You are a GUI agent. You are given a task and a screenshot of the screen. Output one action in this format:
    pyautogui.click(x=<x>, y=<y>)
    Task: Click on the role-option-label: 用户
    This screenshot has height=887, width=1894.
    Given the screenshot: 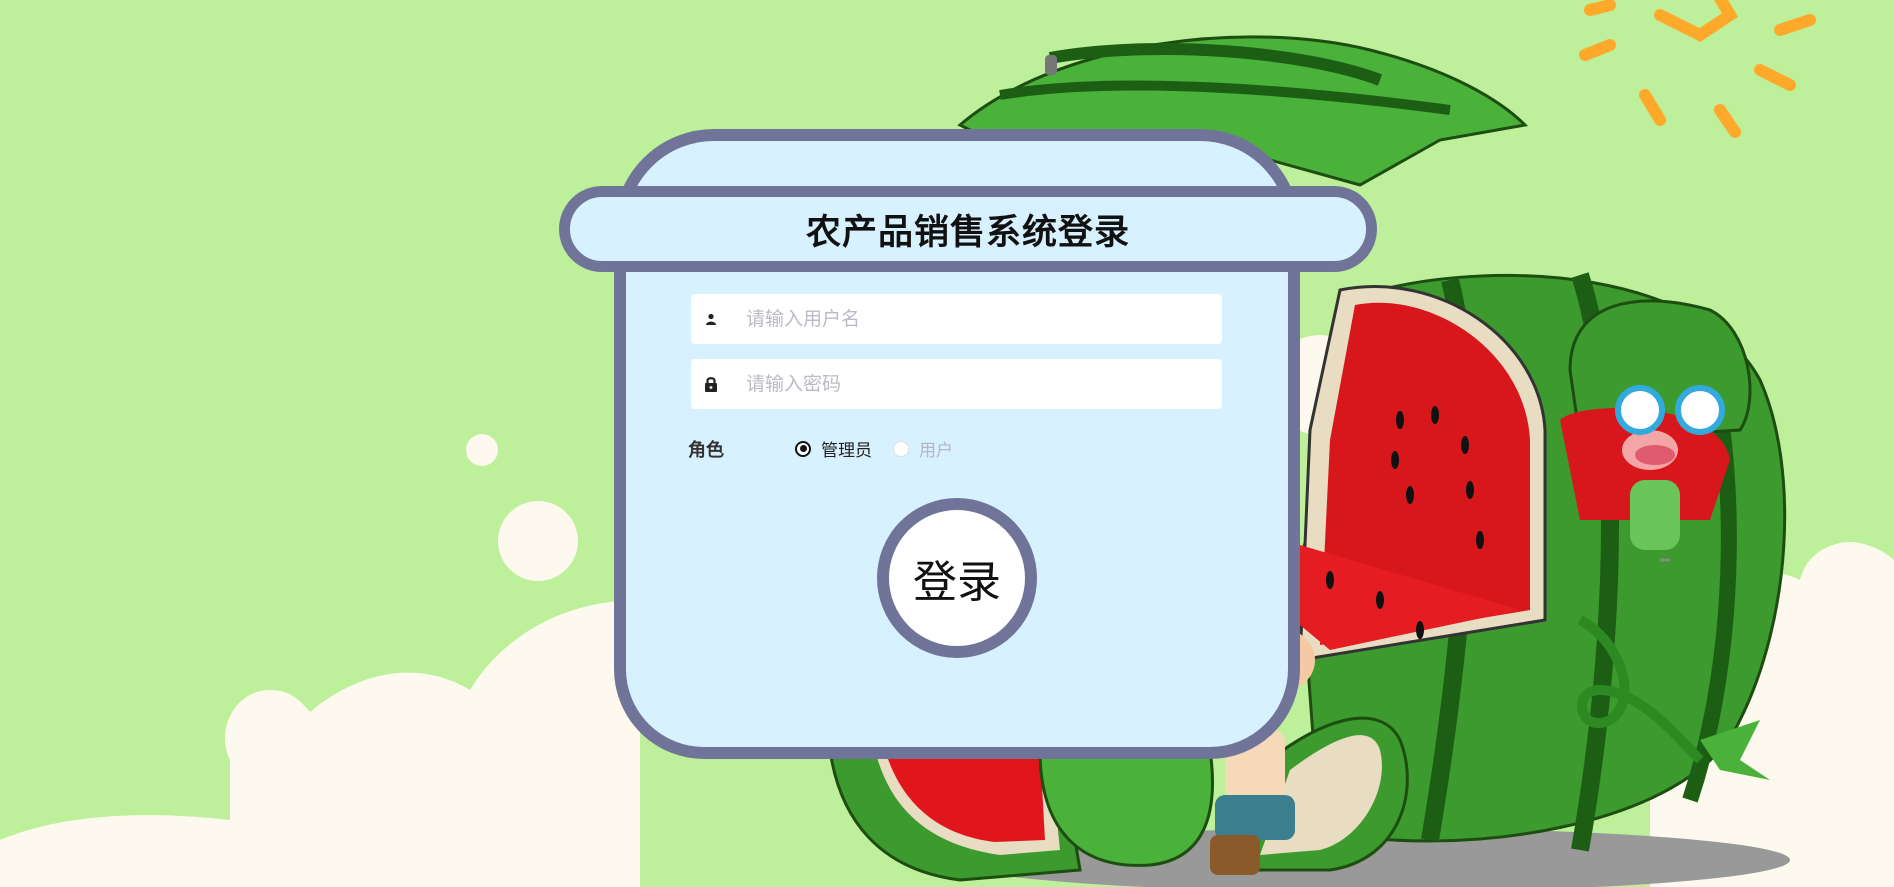 What is the action you would take?
    pyautogui.click(x=936, y=451)
    